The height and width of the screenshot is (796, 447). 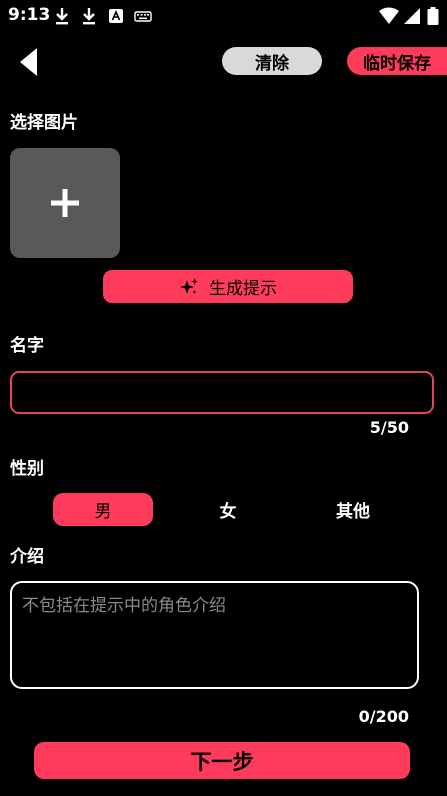 I want to click on text-a-icon, so click(x=116, y=16).